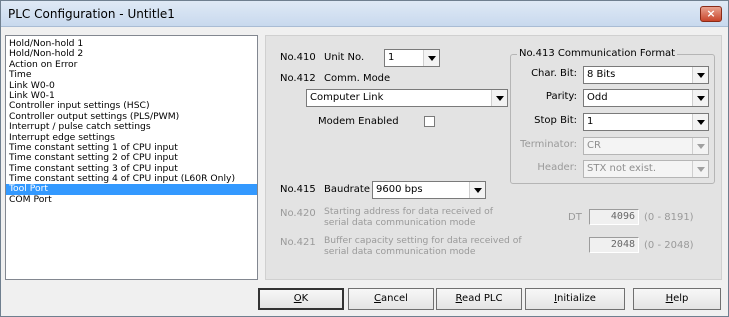 This screenshot has width=729, height=317. Describe the element at coordinates (548, 144) in the screenshot. I see `terminator-label: Terminator:` at that location.